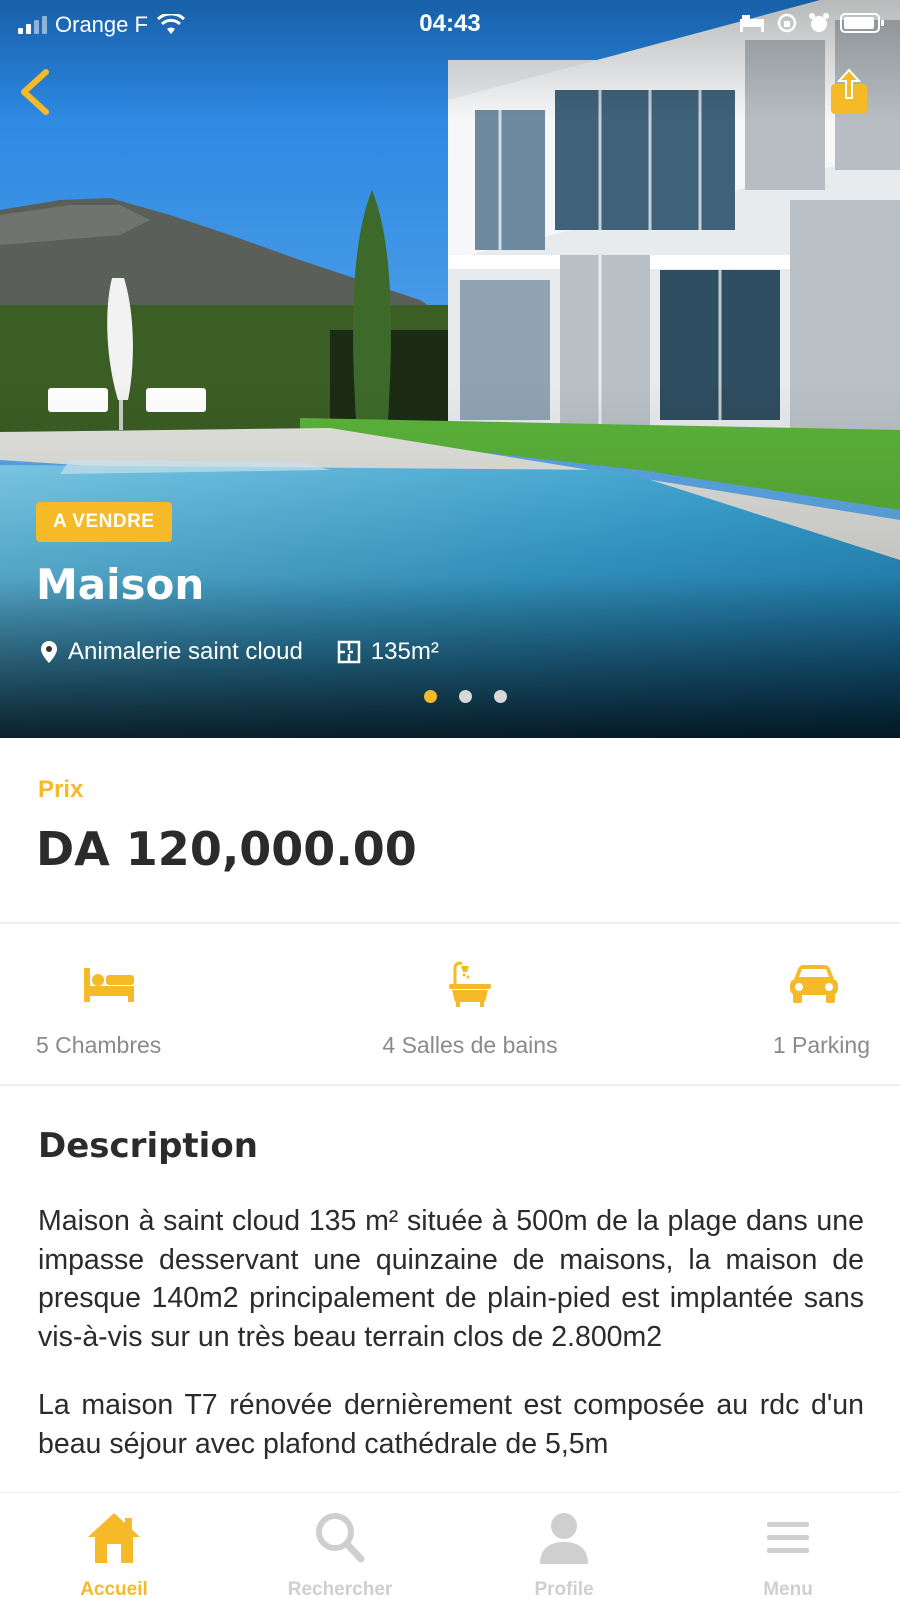 The width and height of the screenshot is (900, 1598). I want to click on bathtub-icon, so click(470, 984).